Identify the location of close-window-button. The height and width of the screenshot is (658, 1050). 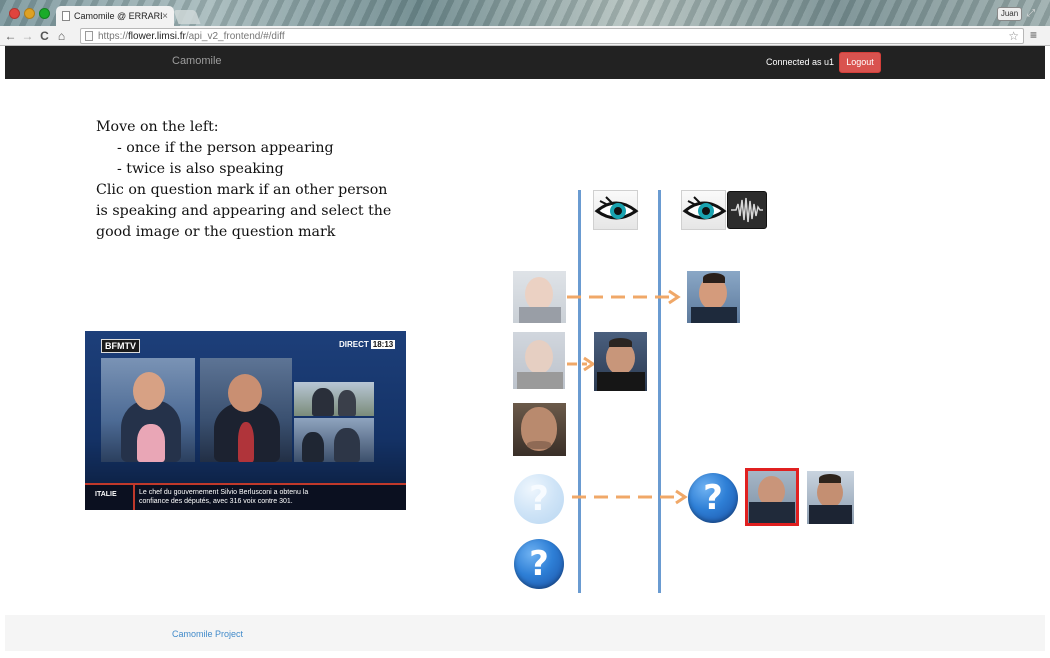
(14, 13).